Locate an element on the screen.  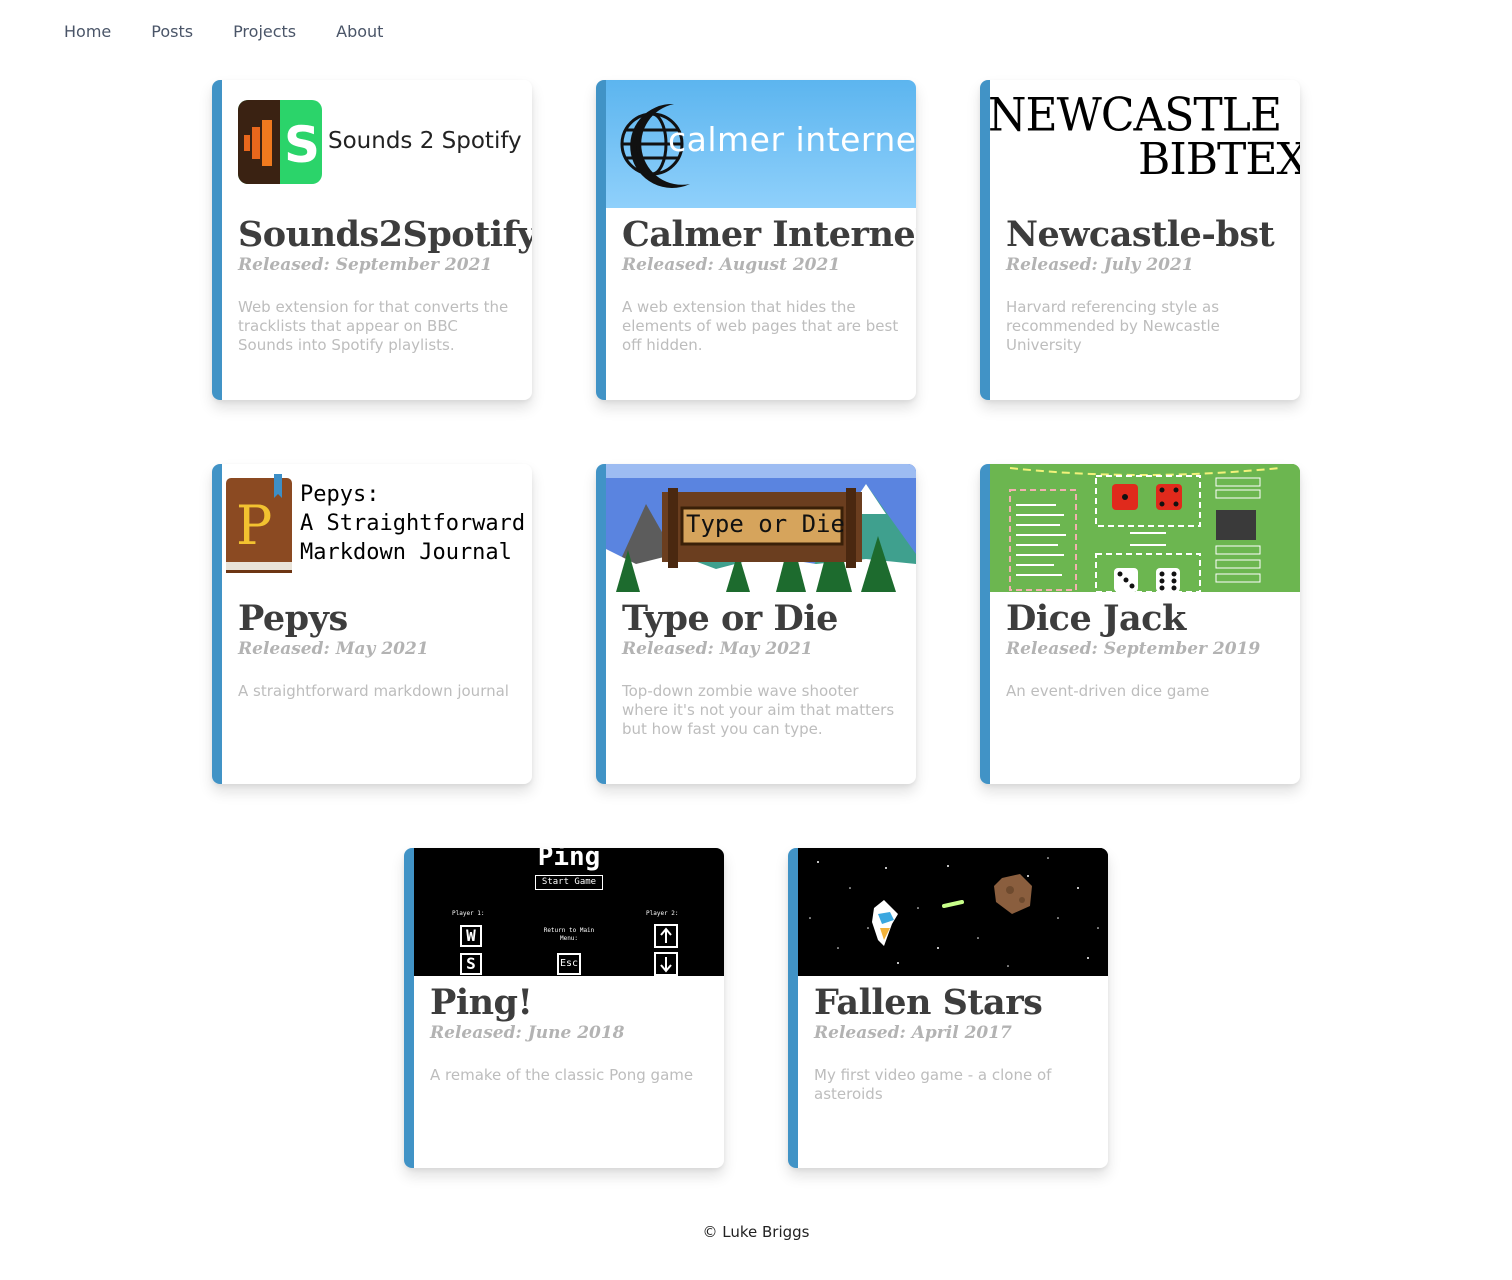
thumb-line-1: Pepys: is located at coordinates (340, 494).